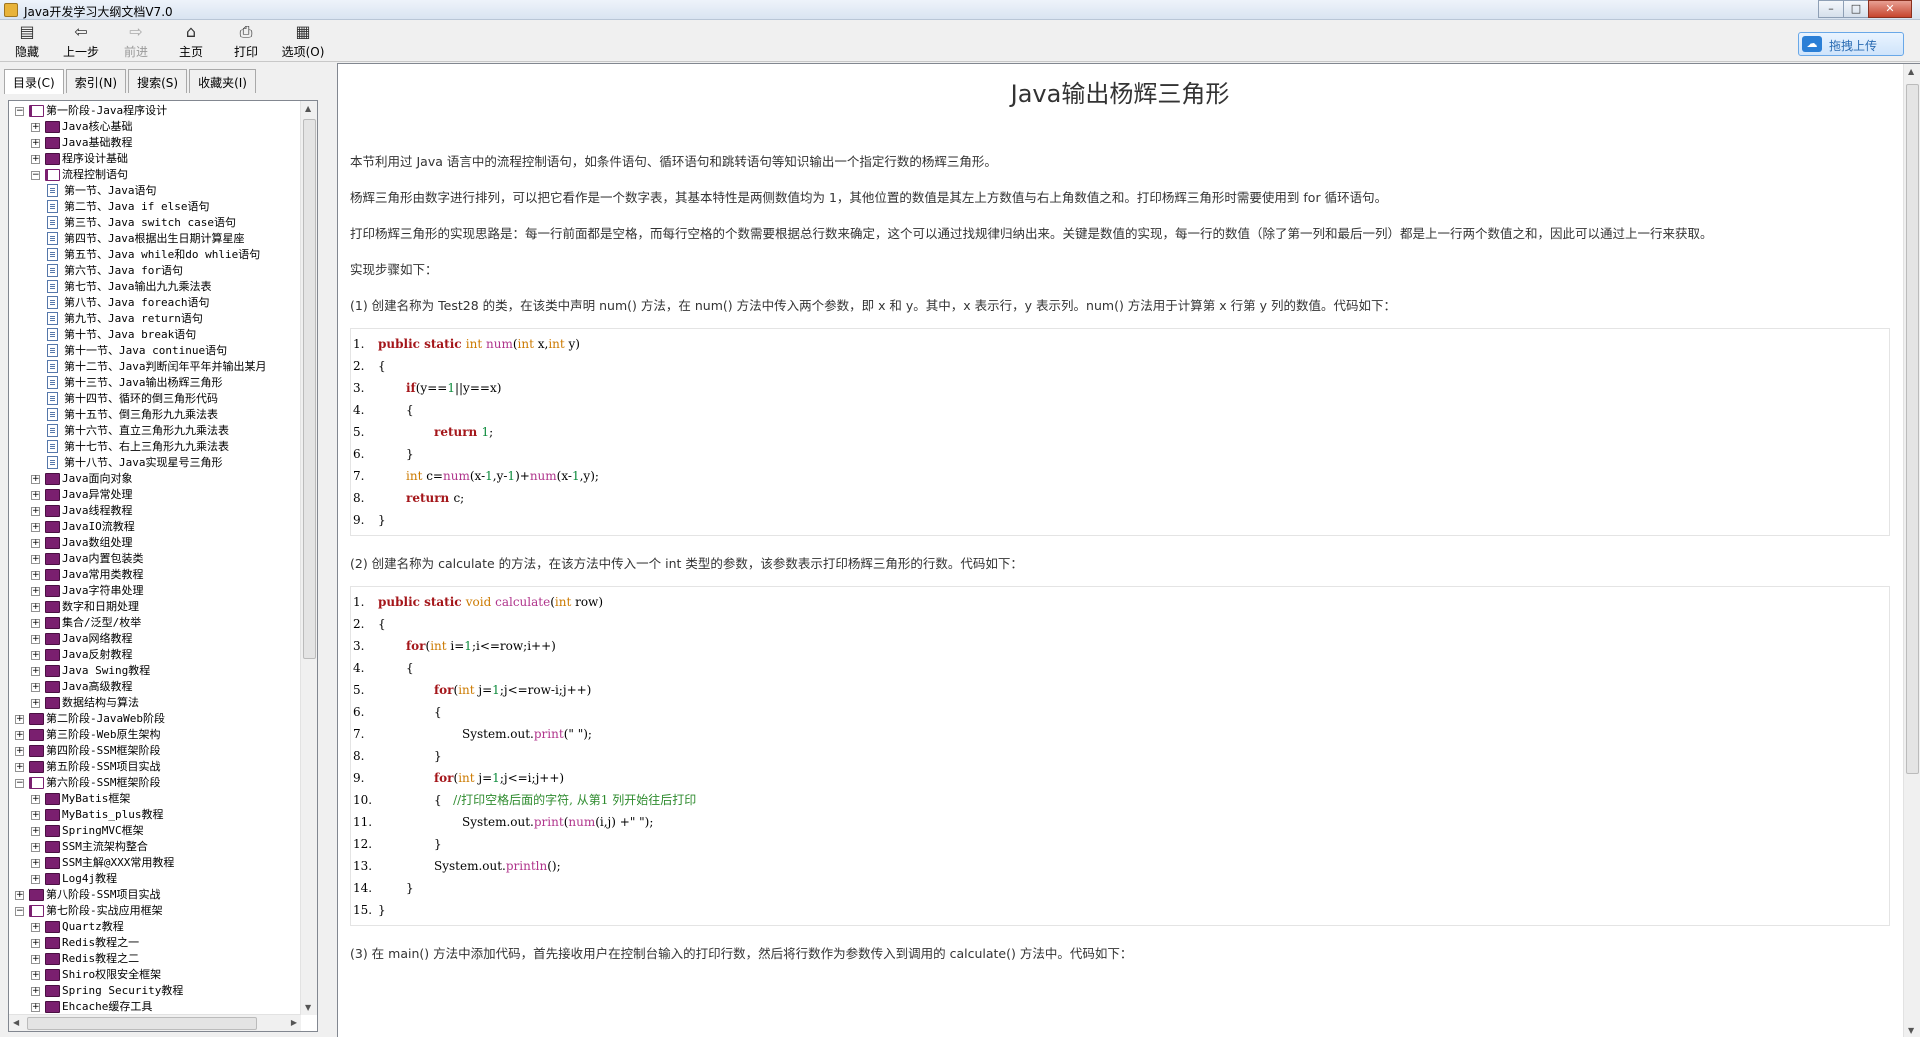  What do you see at coordinates (155, 383) in the screenshot?
I see `tree-item: 第十三节、Java输出杨辉三角形` at bounding box center [155, 383].